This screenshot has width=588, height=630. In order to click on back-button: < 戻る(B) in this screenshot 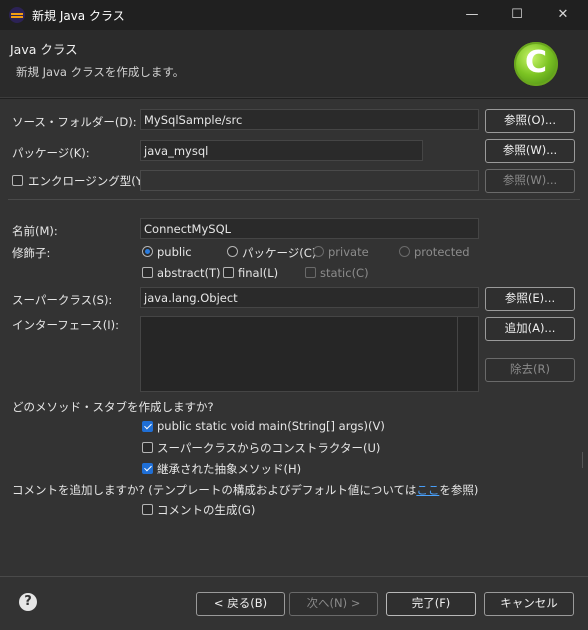, I will do `click(240, 604)`.